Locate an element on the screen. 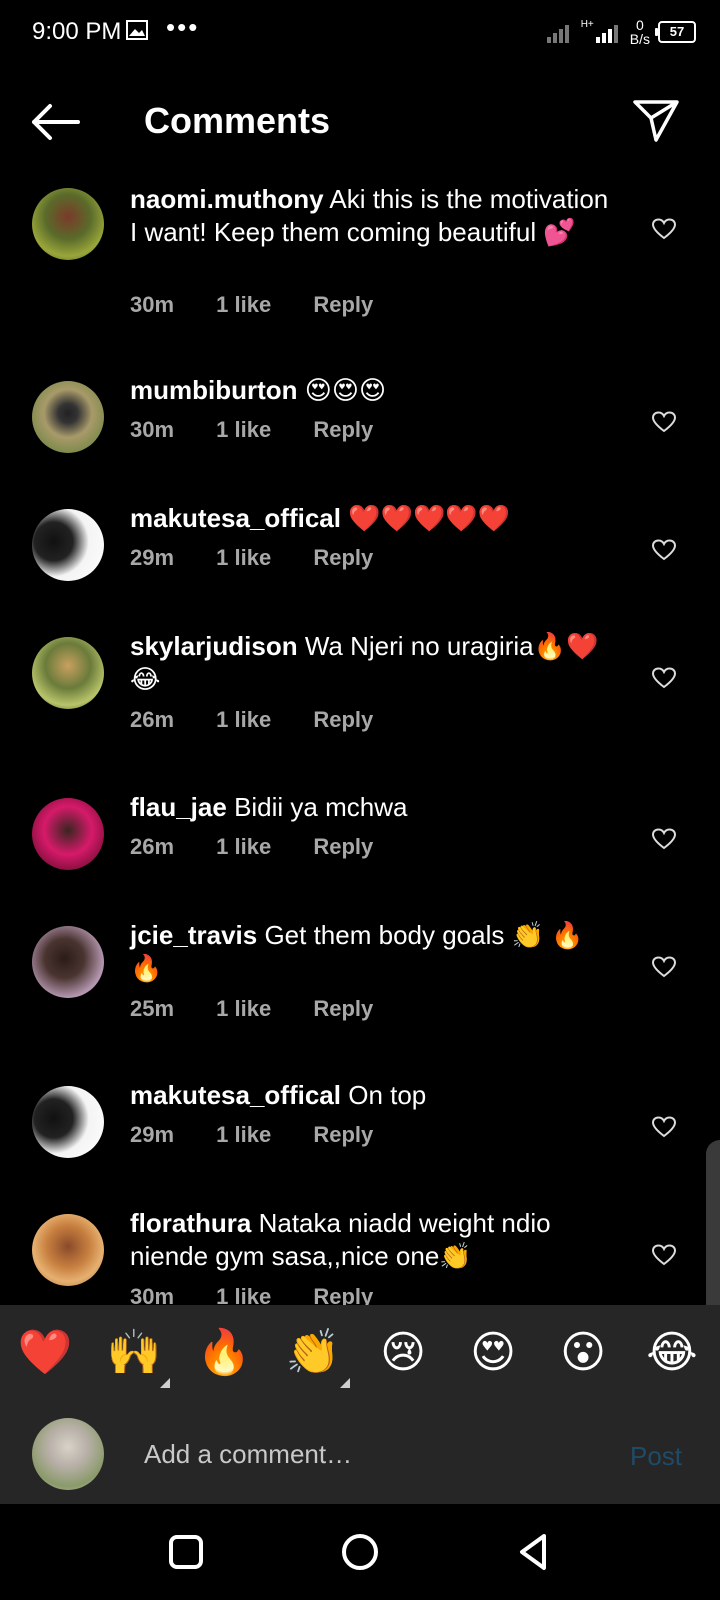  reaction-heart-eyes: 😍 is located at coordinates (493, 1353).